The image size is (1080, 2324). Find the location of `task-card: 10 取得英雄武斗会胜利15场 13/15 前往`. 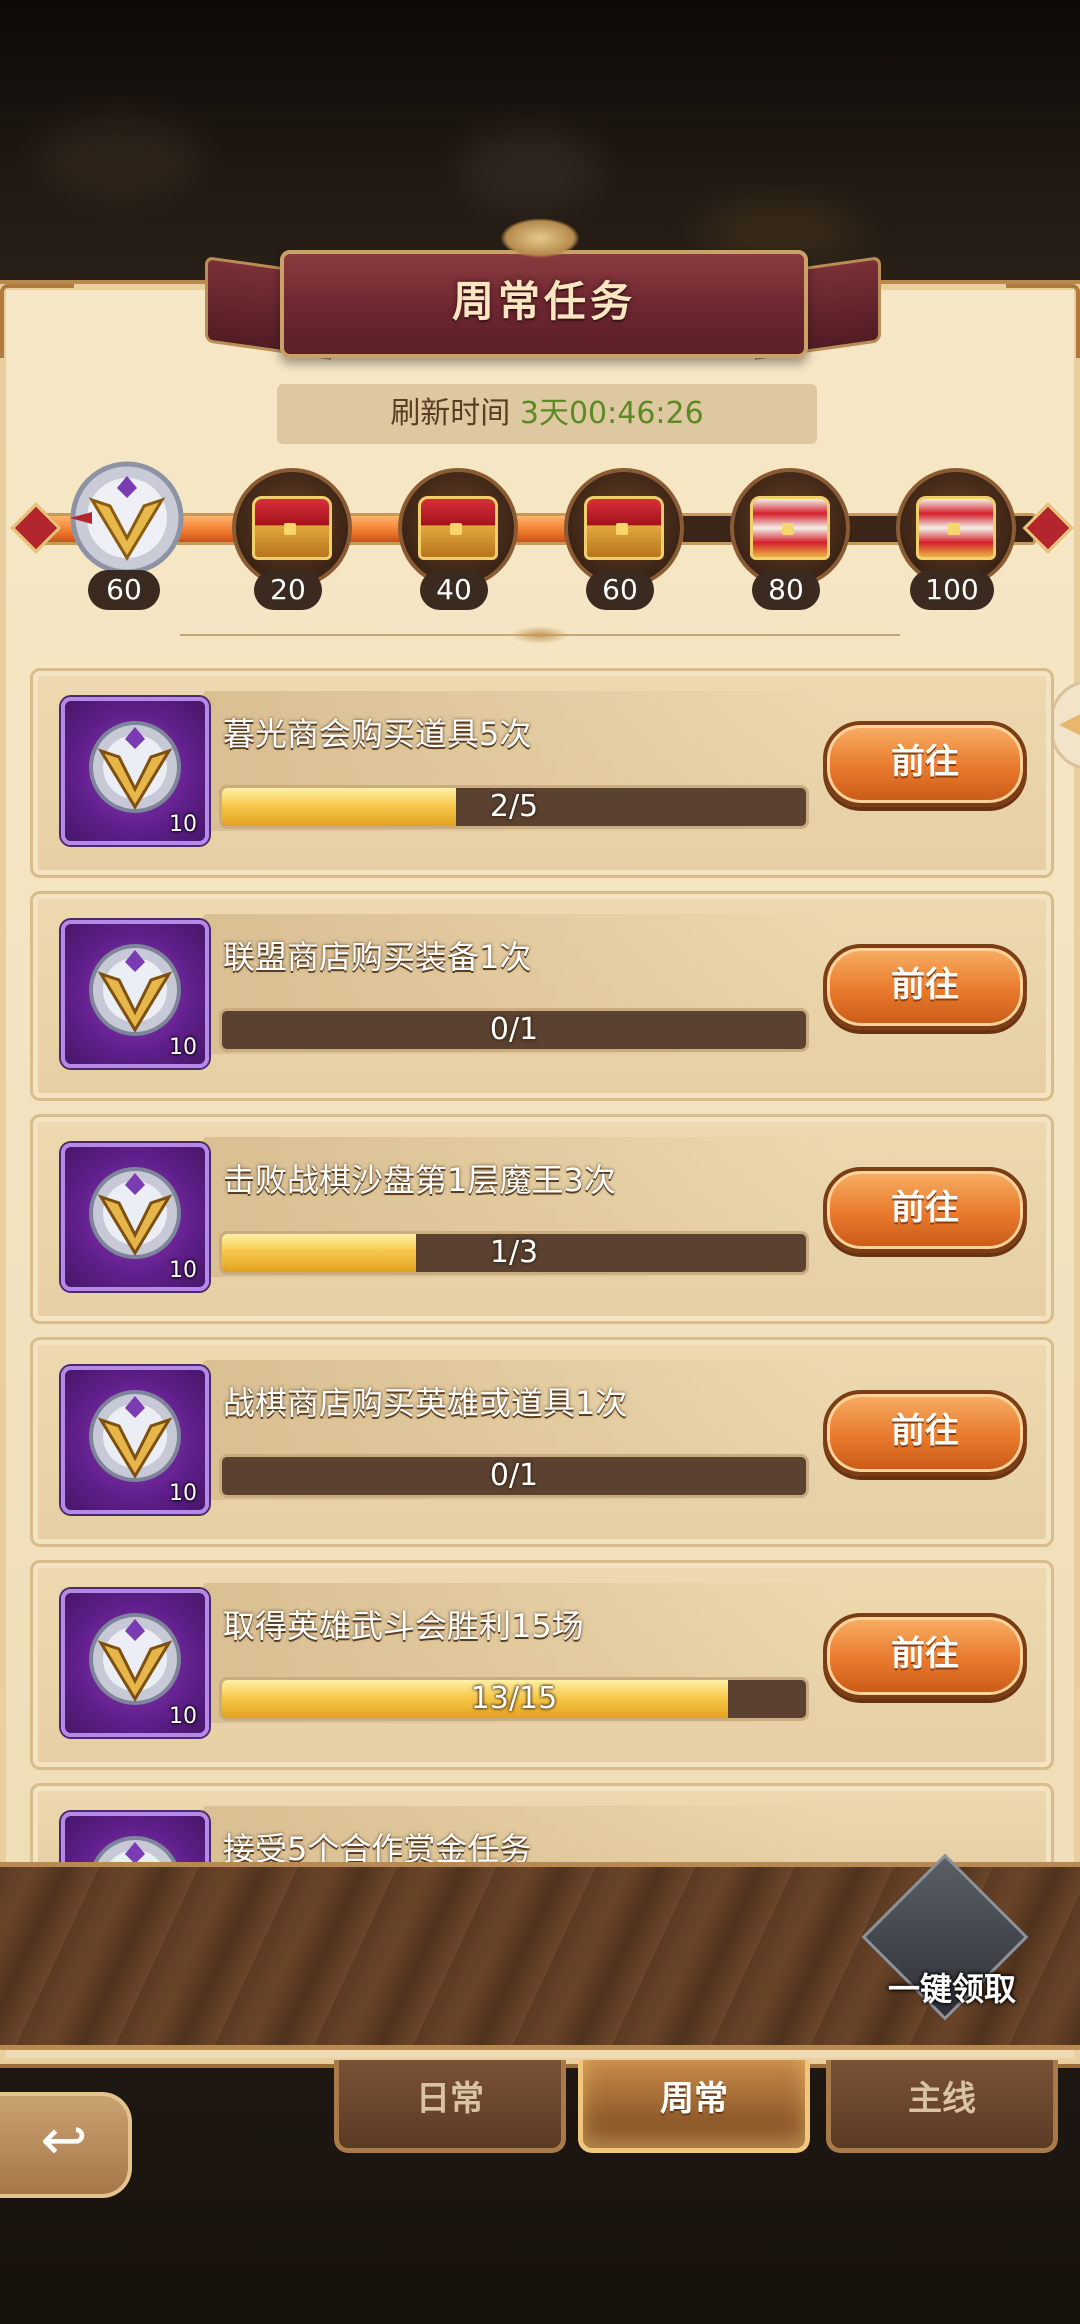

task-card: 10 取得英雄武斗会胜利15场 13/15 前往 is located at coordinates (542, 1665).